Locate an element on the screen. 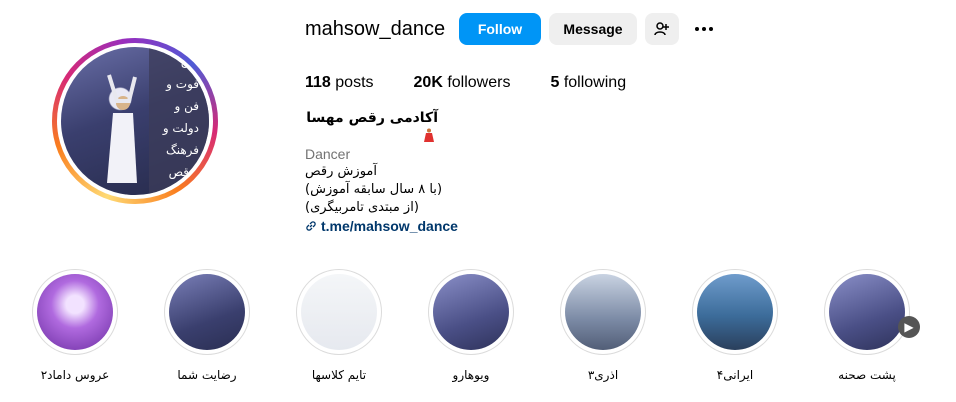 This screenshot has width=956, height=402. avatar-caption: فان فوت و فن و دولت و فرهنگ برقص is located at coordinates (179, 121).